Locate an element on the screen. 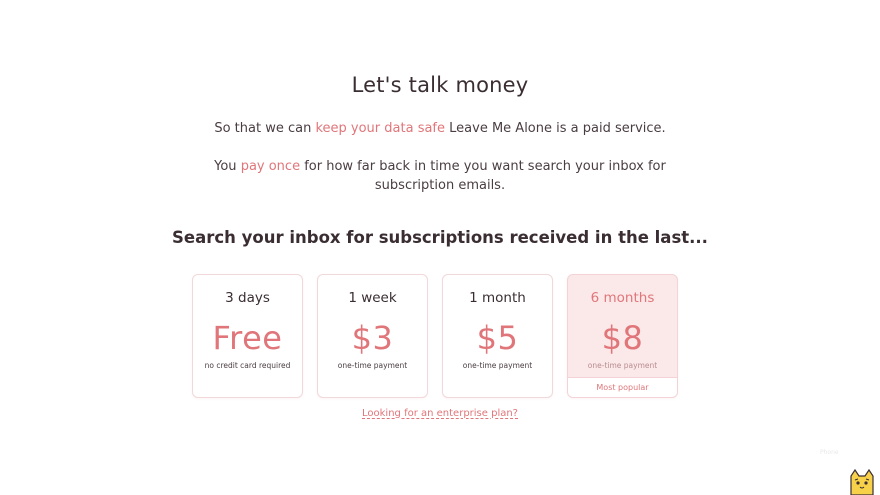 Image resolution: width=880 pixels, height=495 pixels. faint-label: Phone is located at coordinates (829, 452).